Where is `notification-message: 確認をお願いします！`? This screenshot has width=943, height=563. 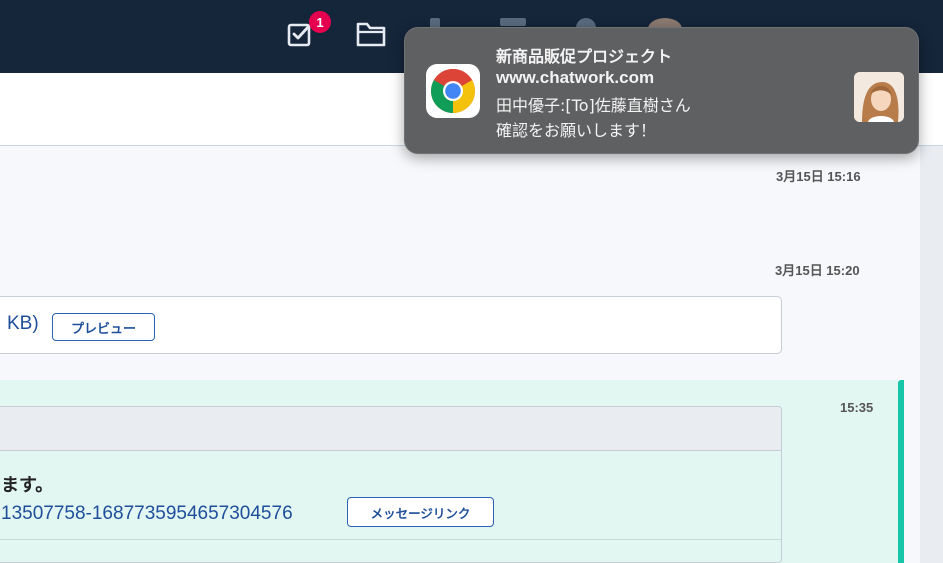 notification-message: 確認をお願いします！ is located at coordinates (576, 130).